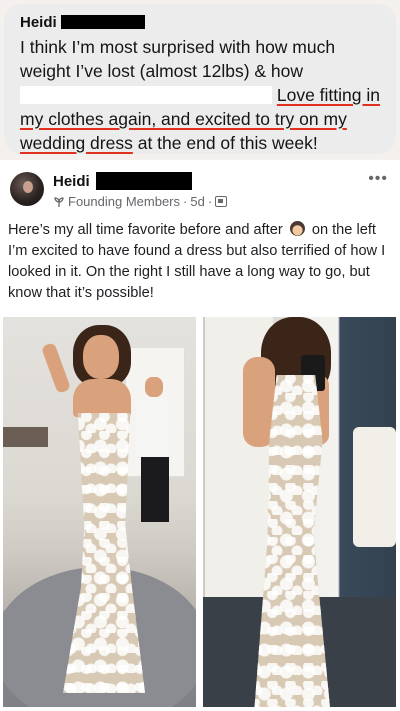 The image size is (400, 711). What do you see at coordinates (378, 179) in the screenshot?
I see `more-options-icon: •••` at bounding box center [378, 179].